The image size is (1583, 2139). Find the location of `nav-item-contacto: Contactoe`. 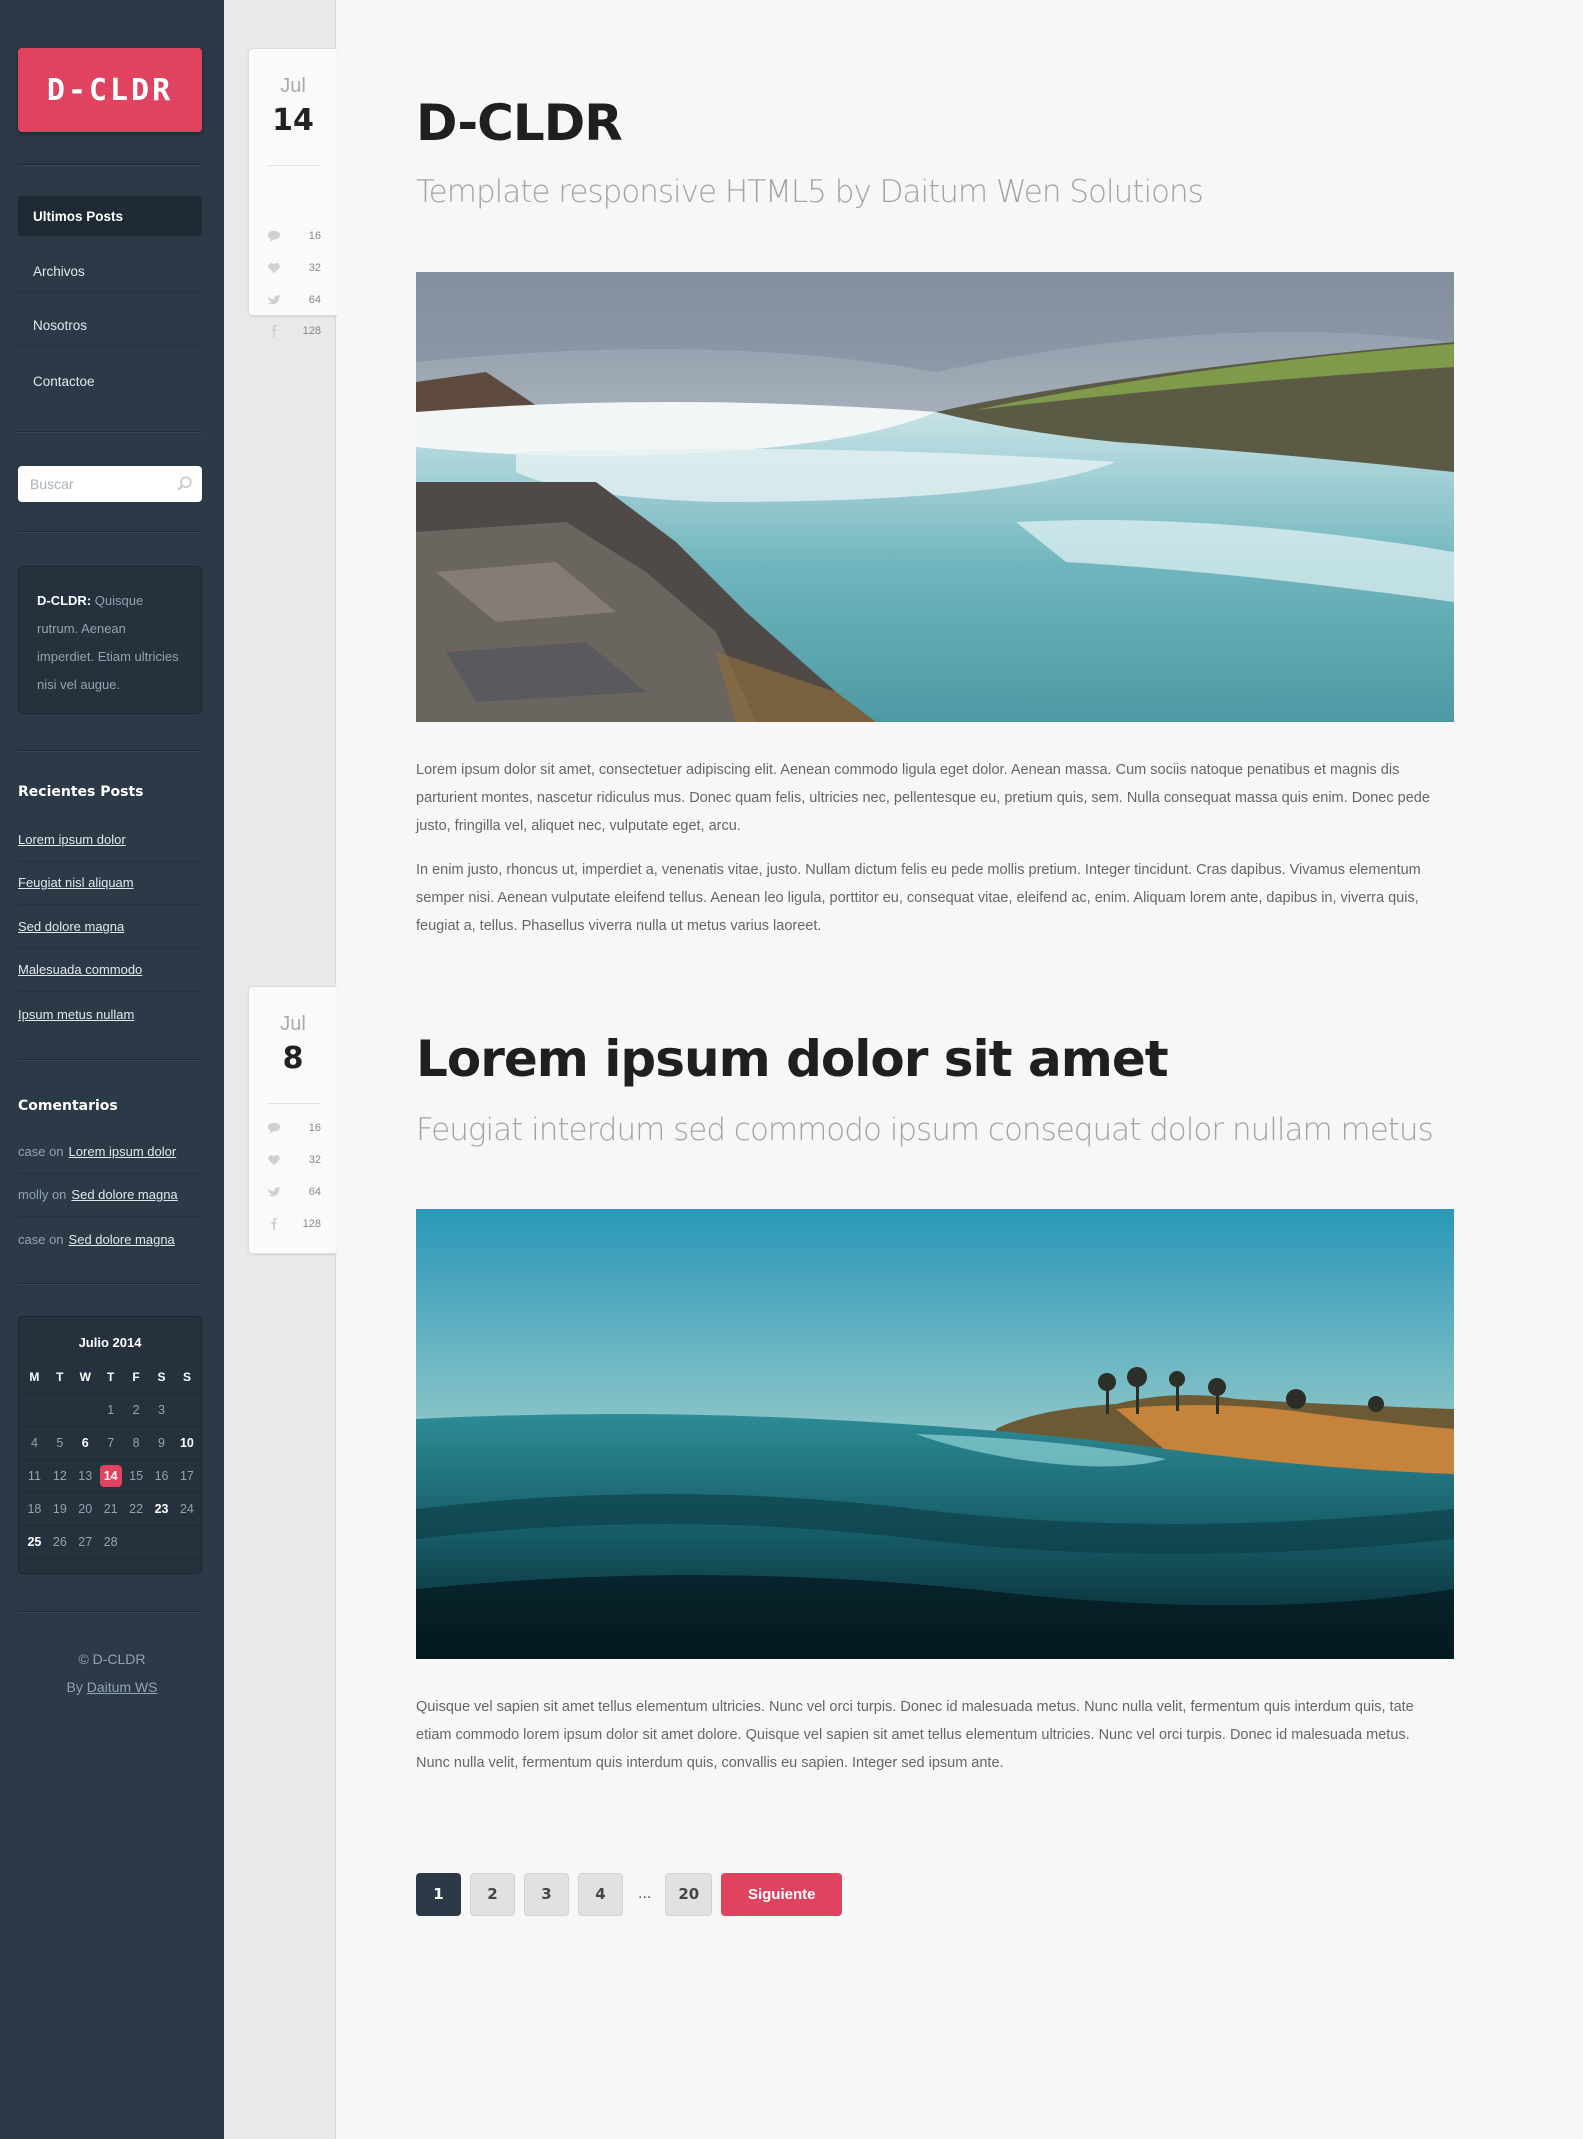

nav-item-contacto: Contactoe is located at coordinates (110, 381).